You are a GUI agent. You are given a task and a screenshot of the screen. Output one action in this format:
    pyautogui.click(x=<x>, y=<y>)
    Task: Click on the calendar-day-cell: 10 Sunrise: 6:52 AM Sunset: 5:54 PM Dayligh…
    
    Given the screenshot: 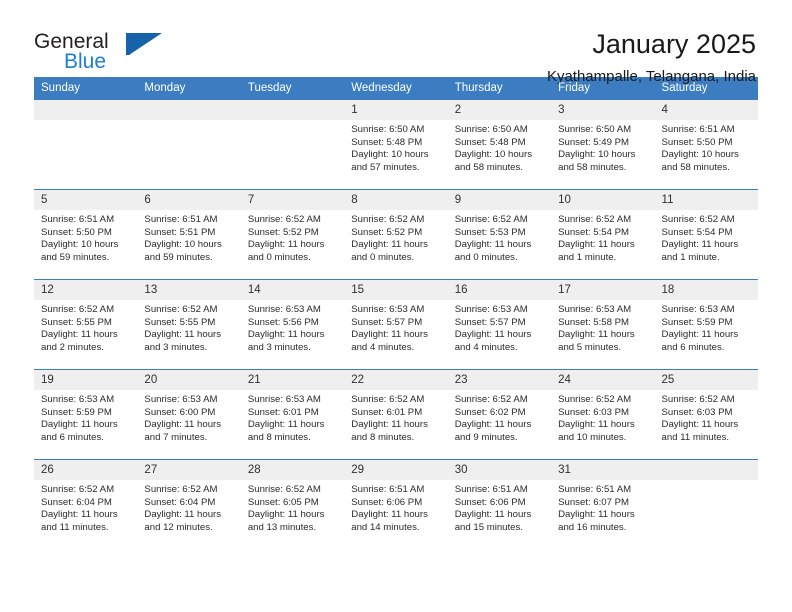 What is the action you would take?
    pyautogui.click(x=603, y=234)
    